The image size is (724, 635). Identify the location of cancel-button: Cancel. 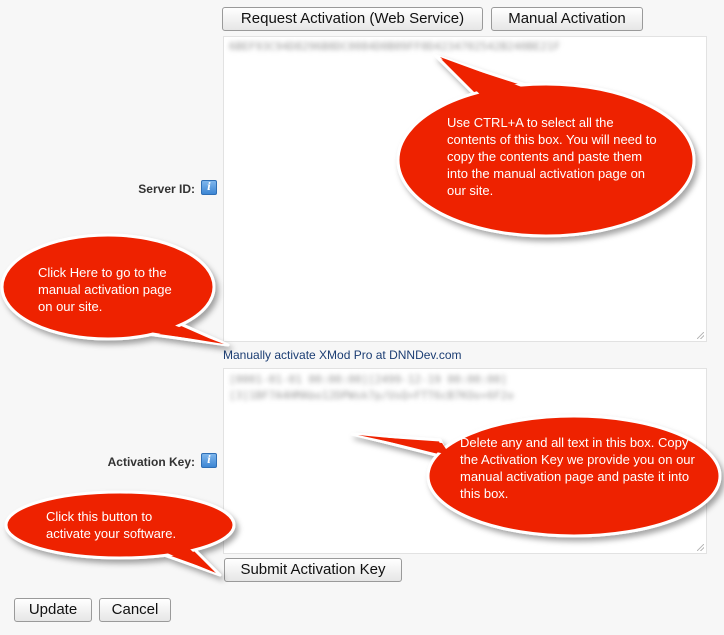
(135, 610).